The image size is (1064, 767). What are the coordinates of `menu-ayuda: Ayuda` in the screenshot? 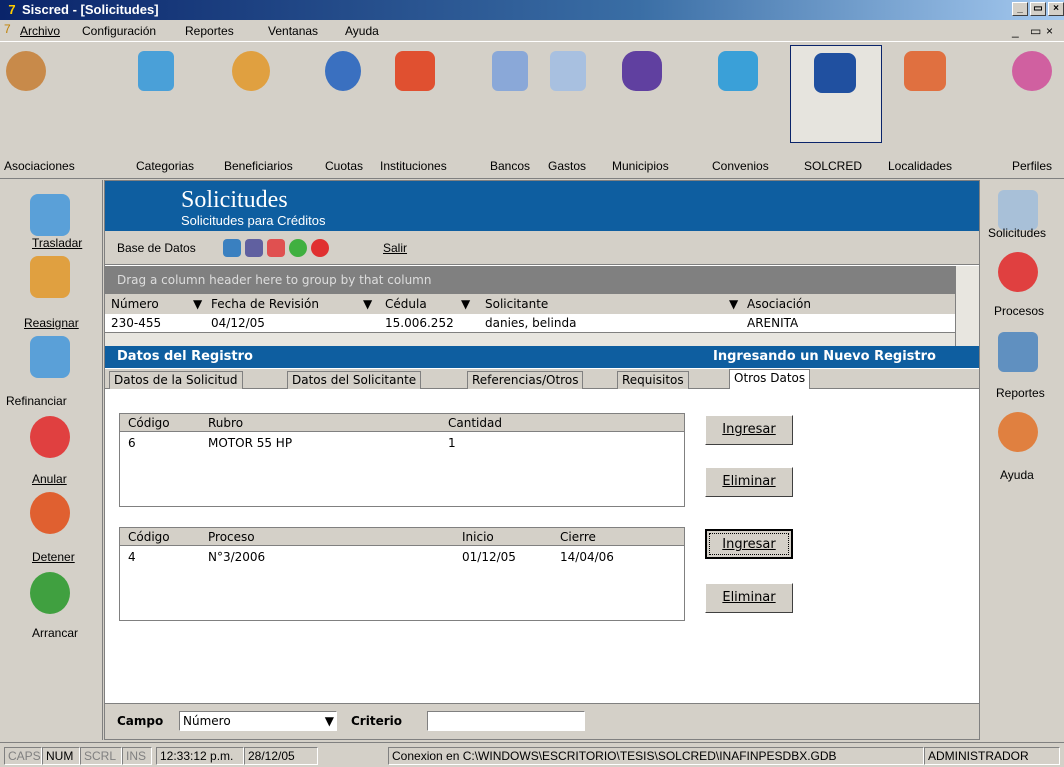 It's located at (362, 31).